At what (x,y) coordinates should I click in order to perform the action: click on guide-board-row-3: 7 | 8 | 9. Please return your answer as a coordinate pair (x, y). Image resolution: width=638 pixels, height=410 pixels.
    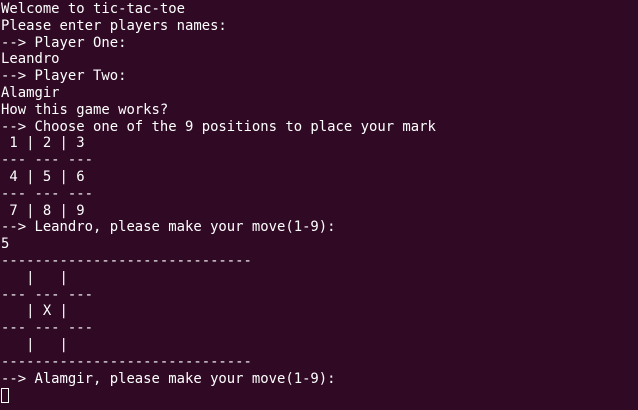
    Looking at the image, I should click on (43, 210).